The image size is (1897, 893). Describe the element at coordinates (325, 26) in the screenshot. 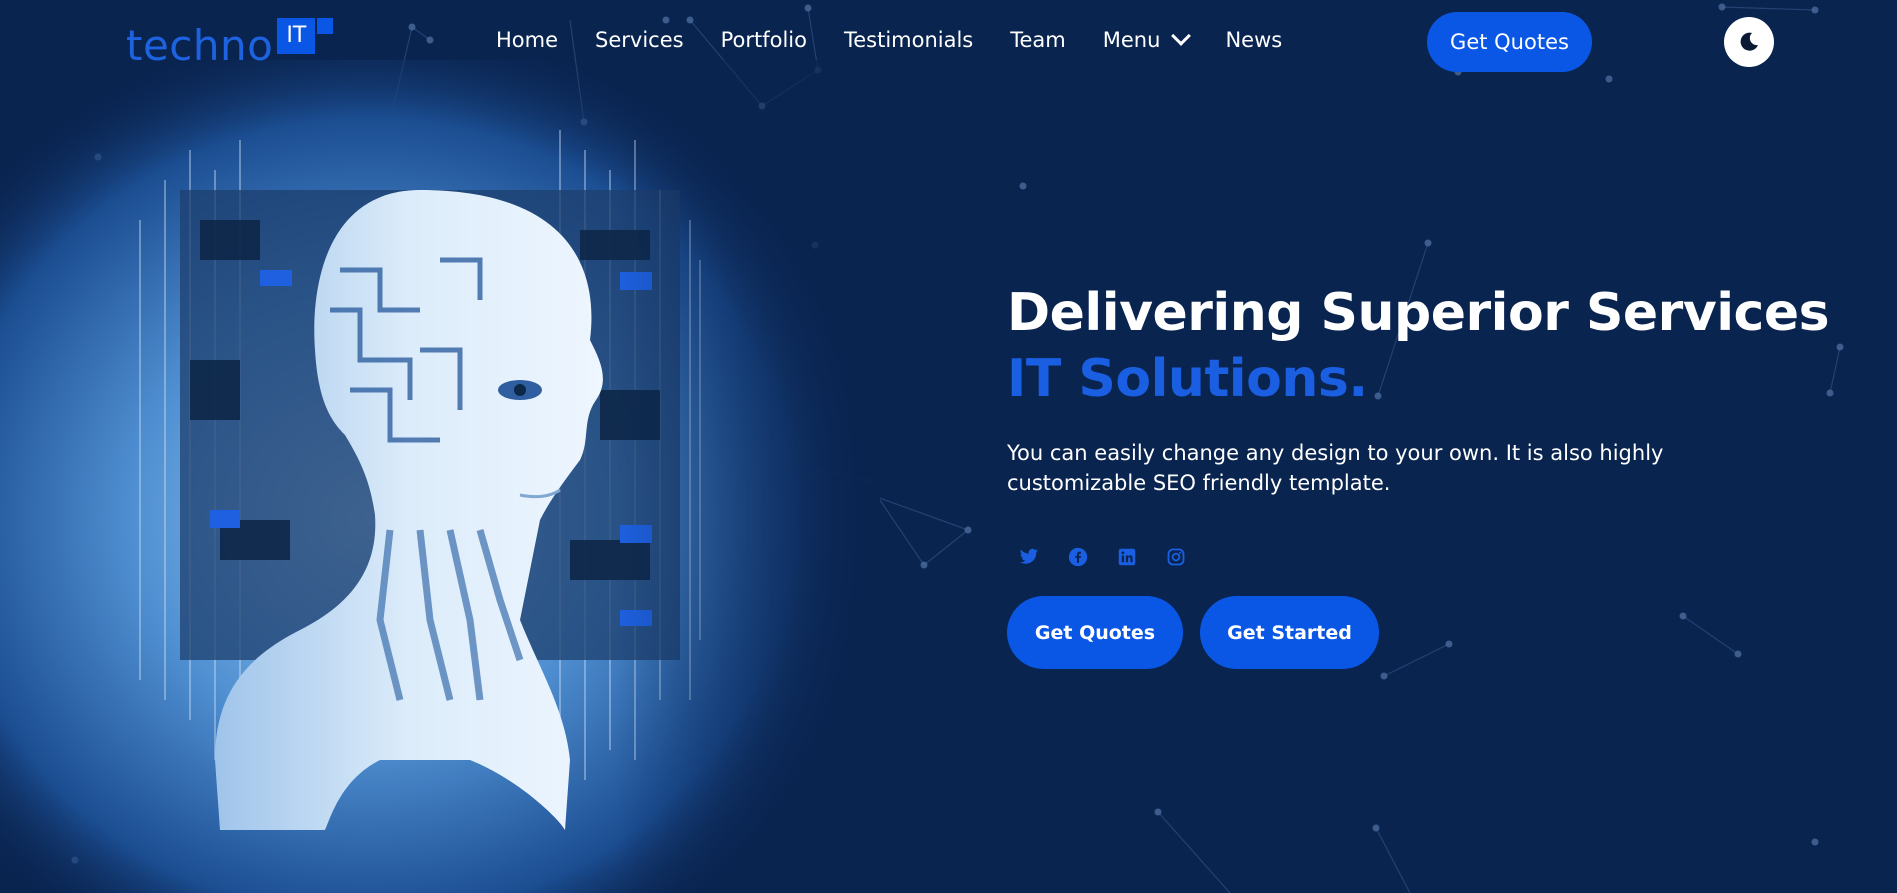

I see `logo-square-accent` at that location.